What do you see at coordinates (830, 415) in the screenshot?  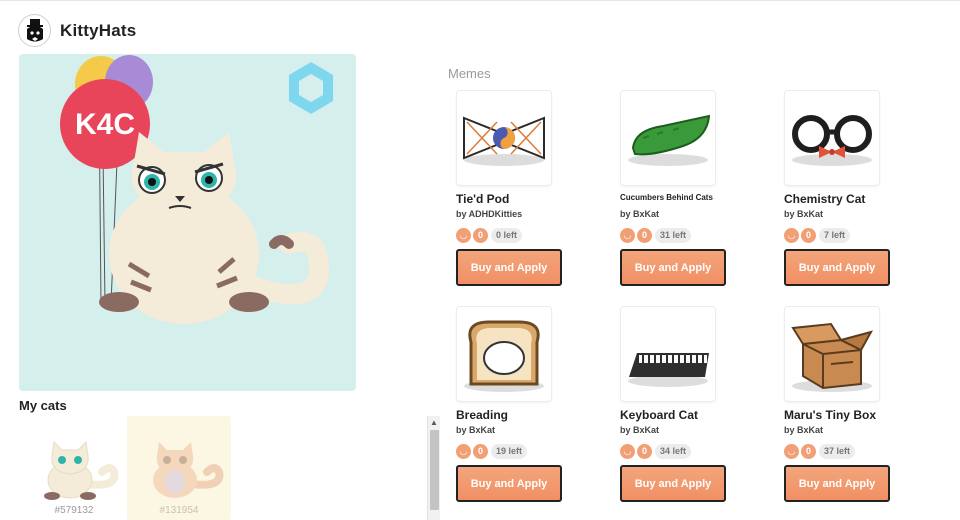 I see `meme-name: Maru's Tiny Box` at bounding box center [830, 415].